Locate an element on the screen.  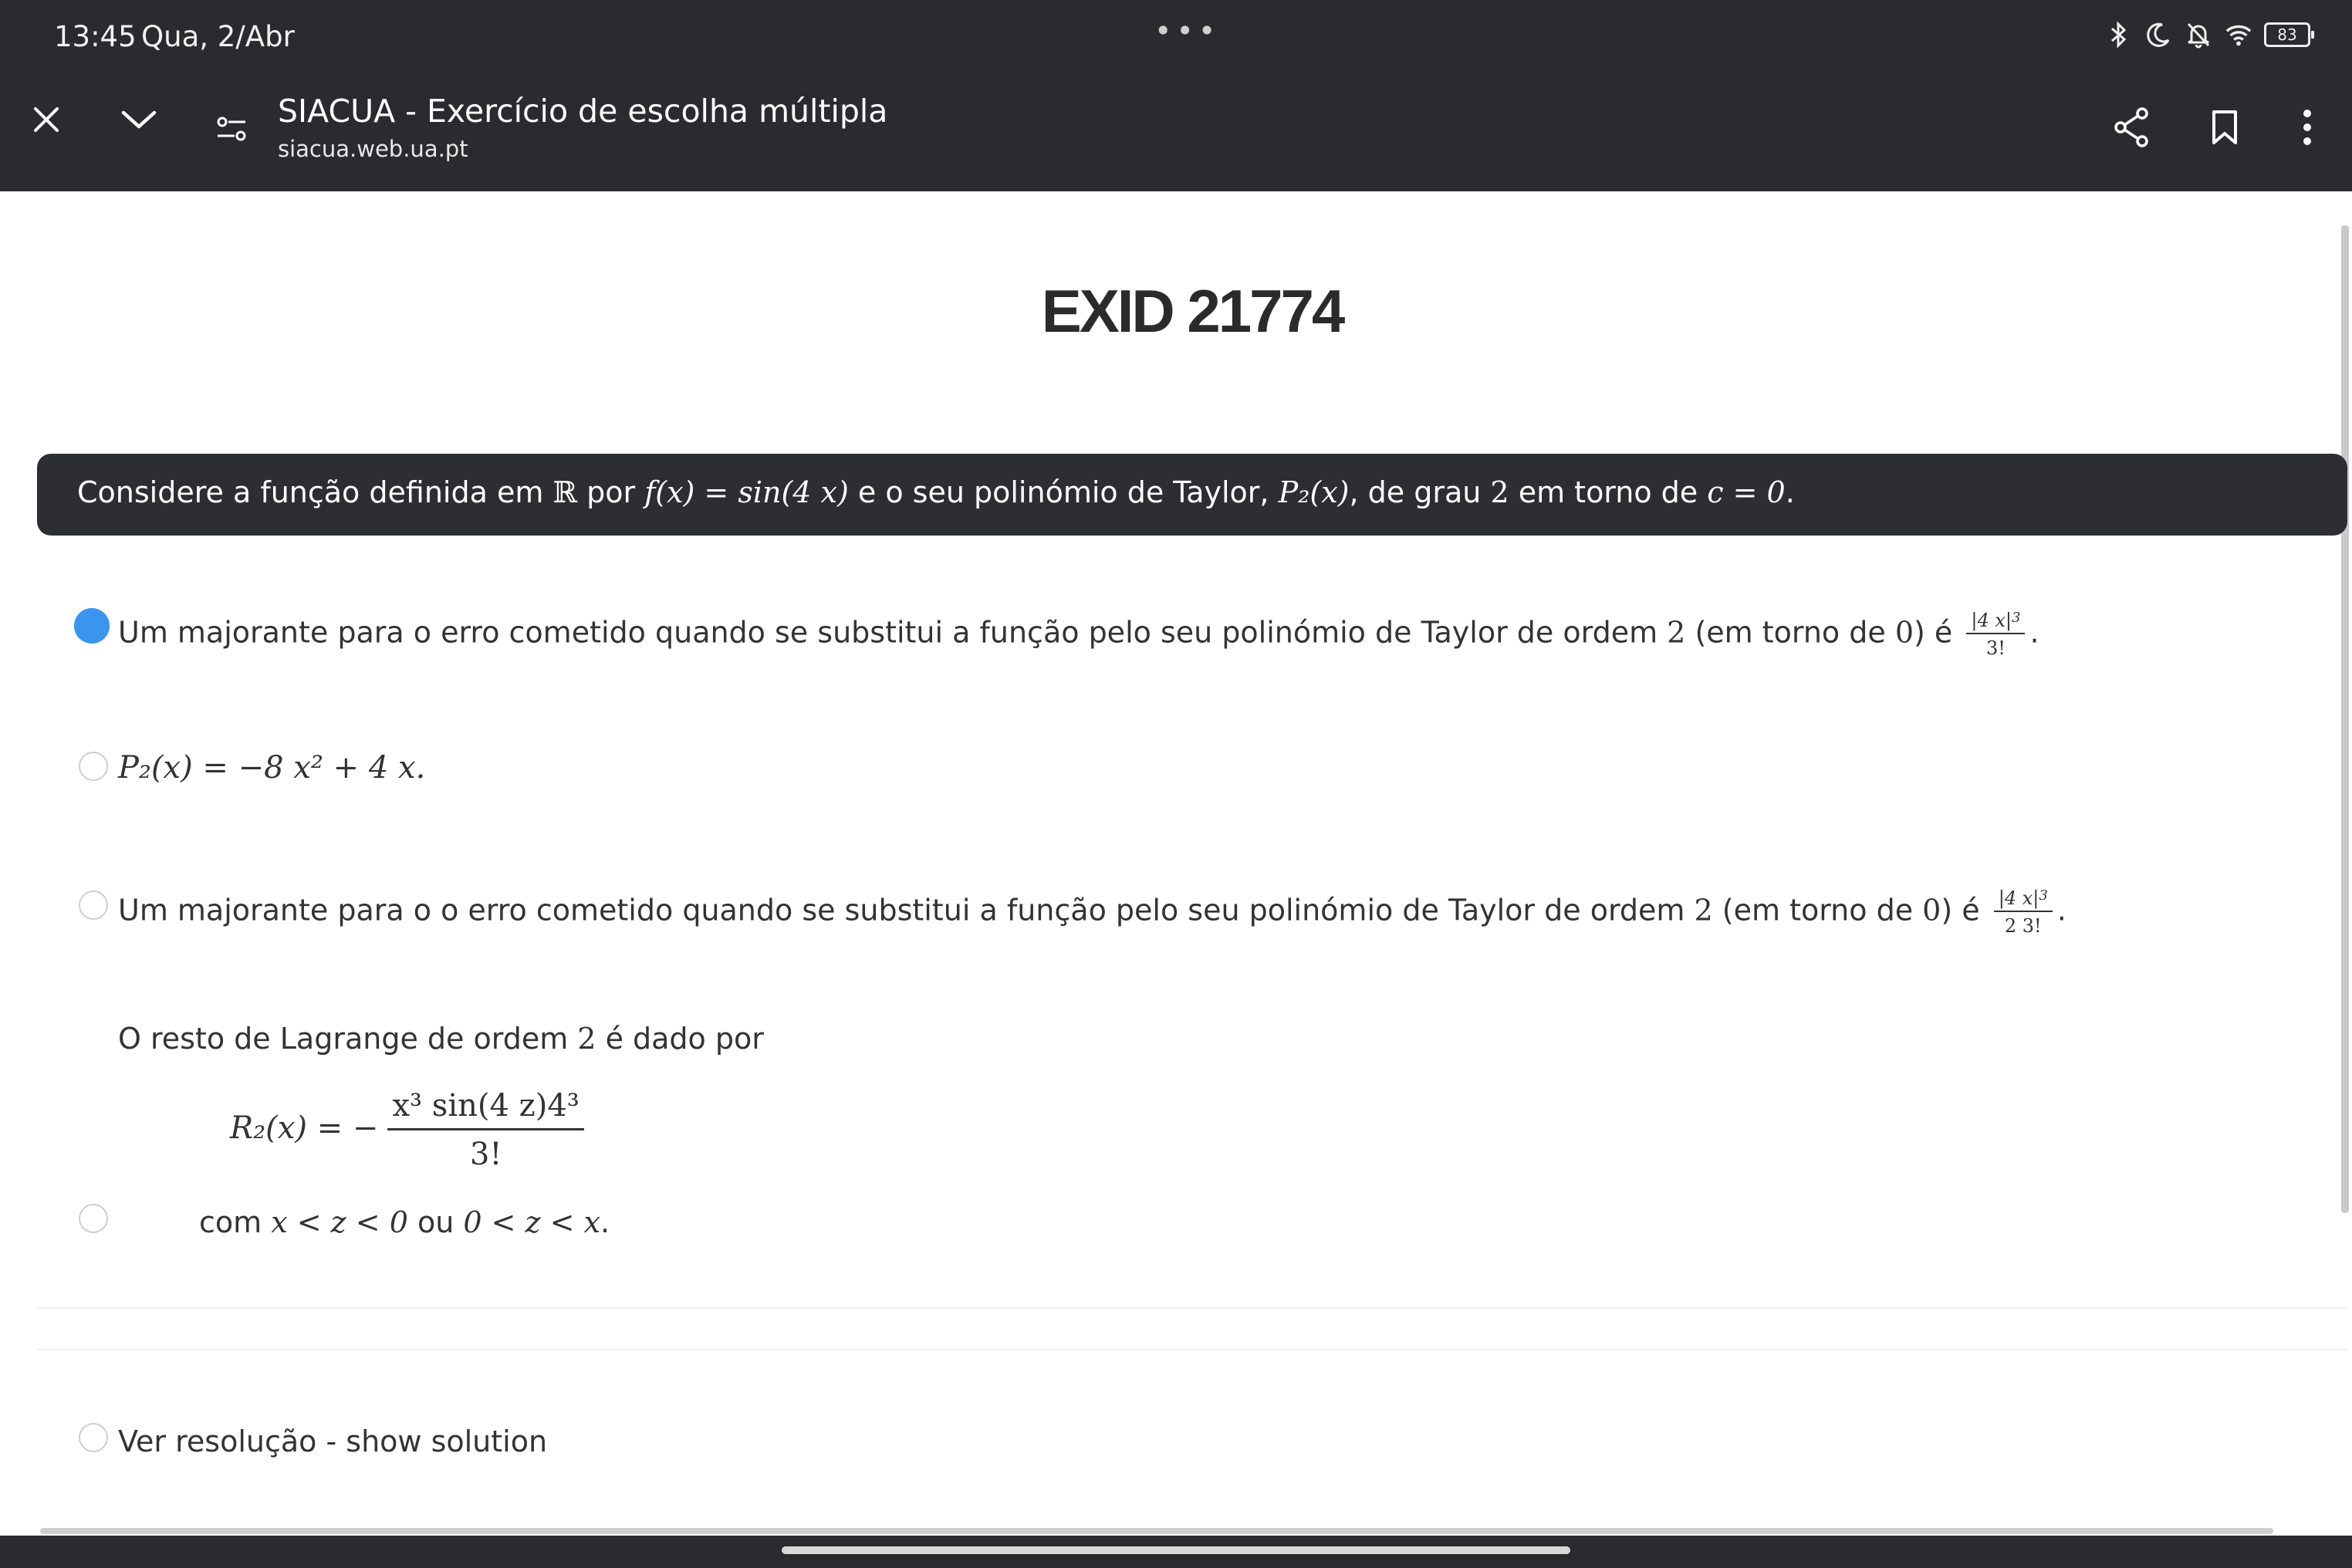
close-button is located at coordinates (46, 119).